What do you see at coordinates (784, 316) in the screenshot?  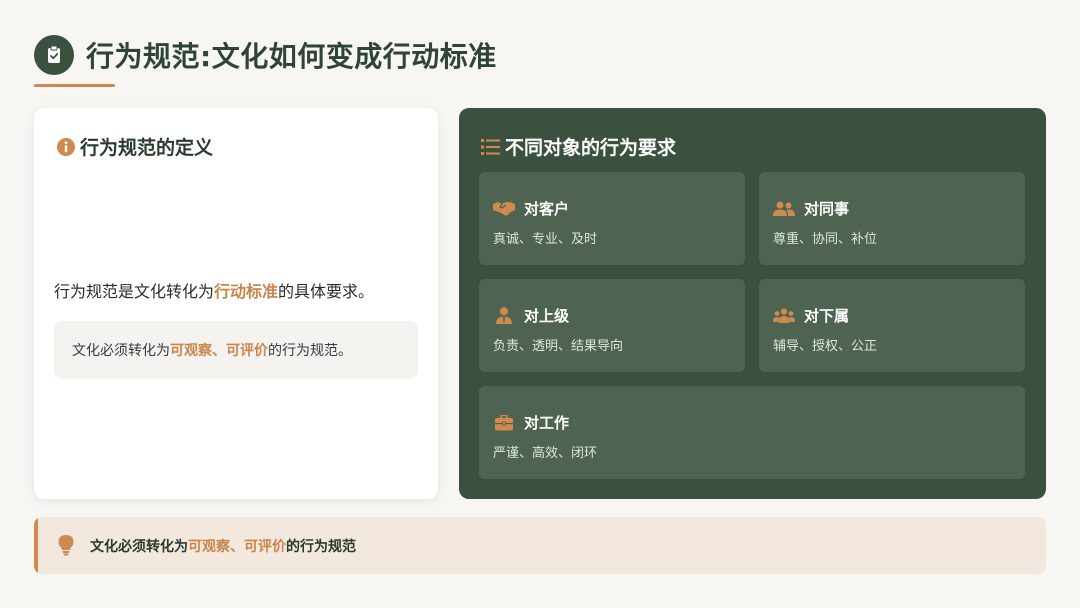 I see `people-group-icon` at bounding box center [784, 316].